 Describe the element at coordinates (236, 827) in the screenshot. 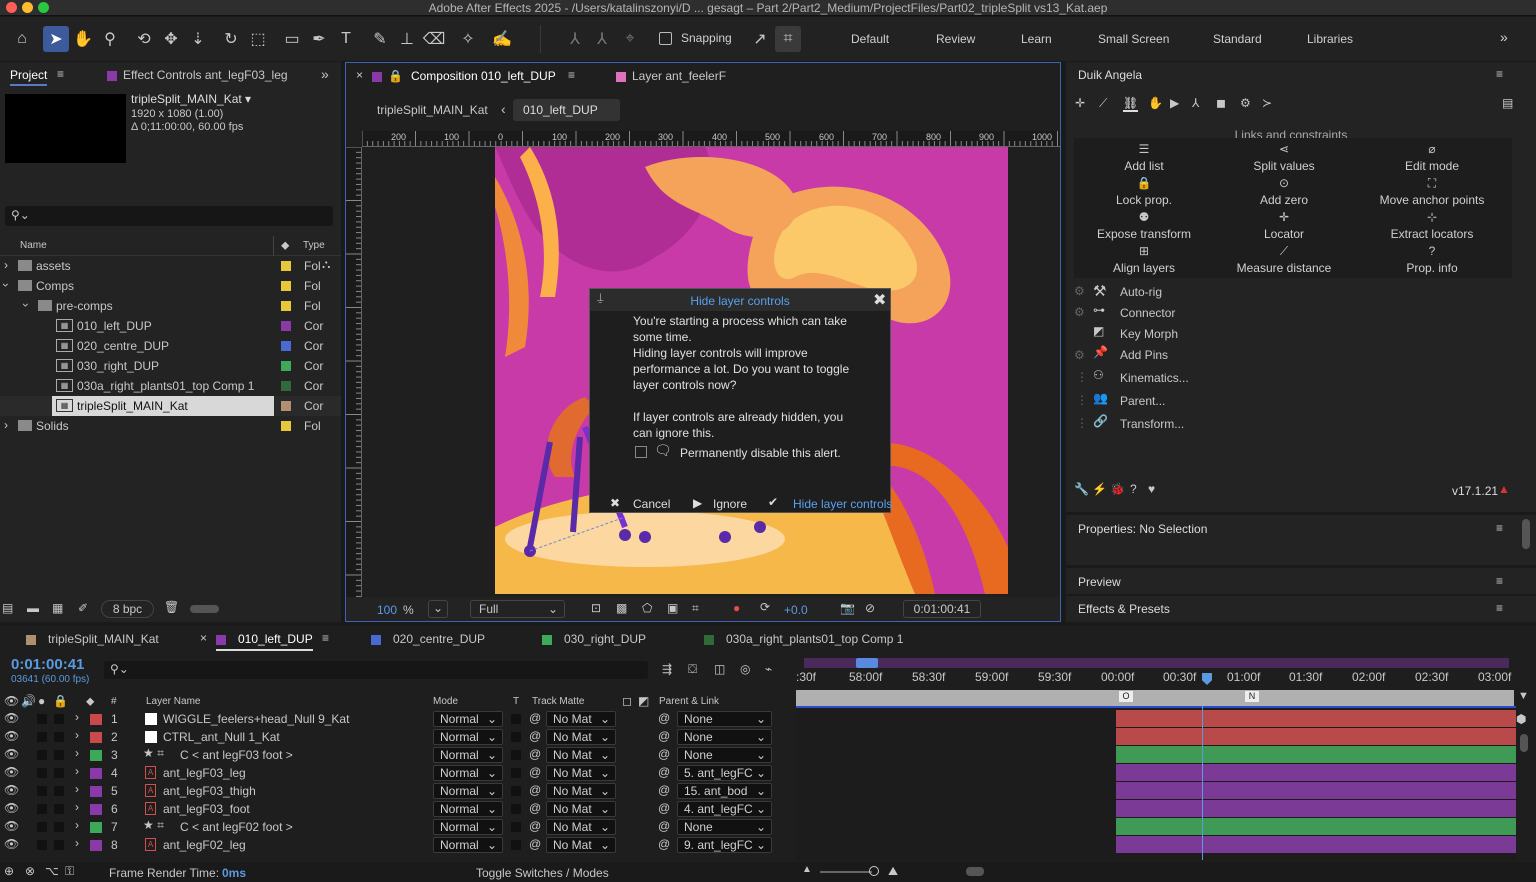

I see `layer-name: C < ant legF02 foot >` at that location.